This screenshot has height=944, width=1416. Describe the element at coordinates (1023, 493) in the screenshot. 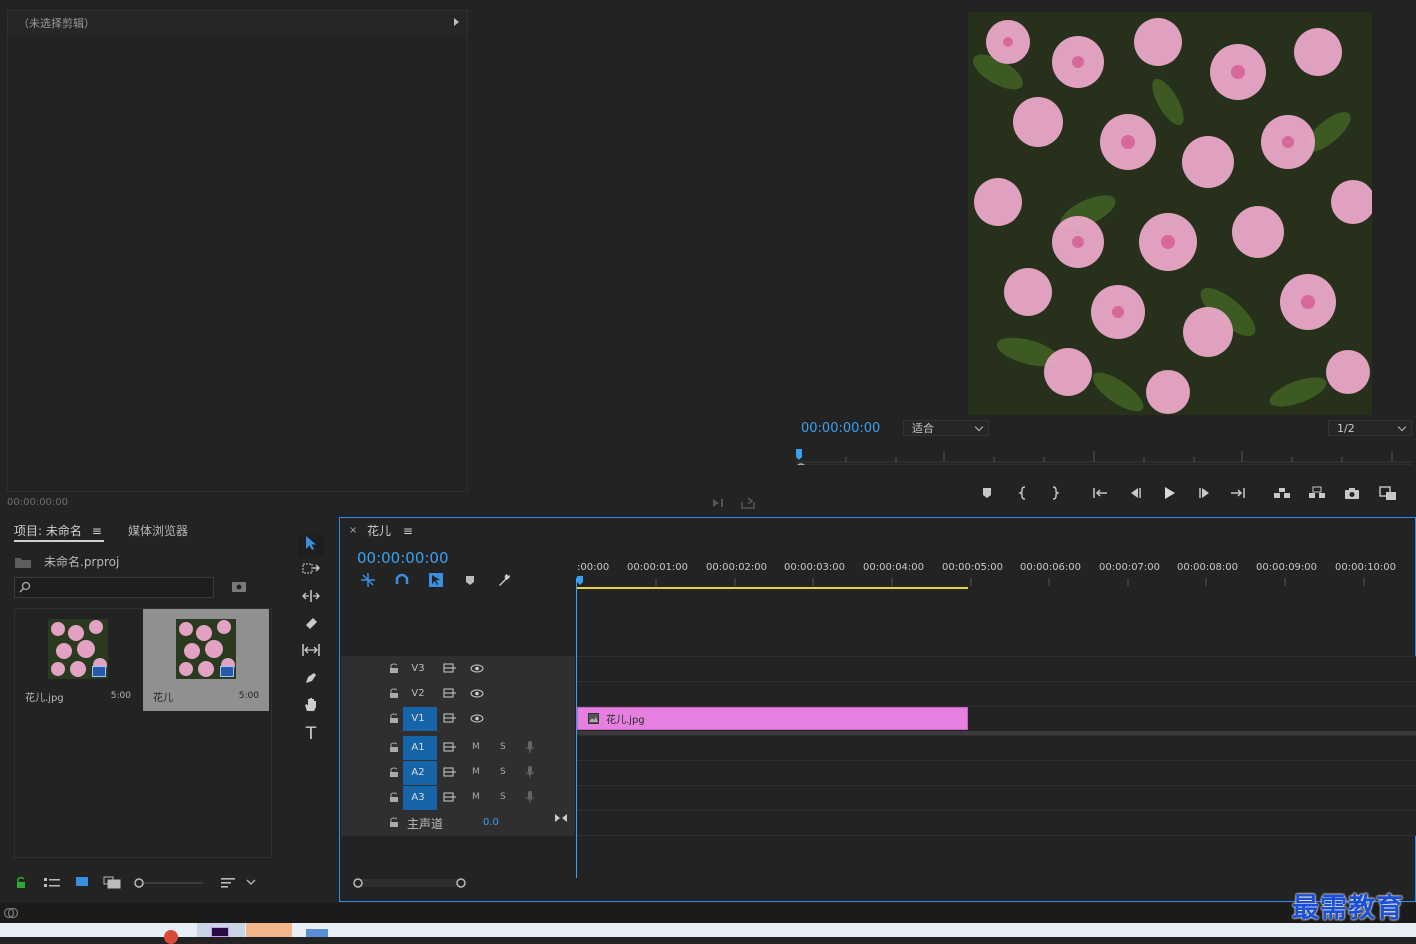

I see `mark-in-icon` at that location.